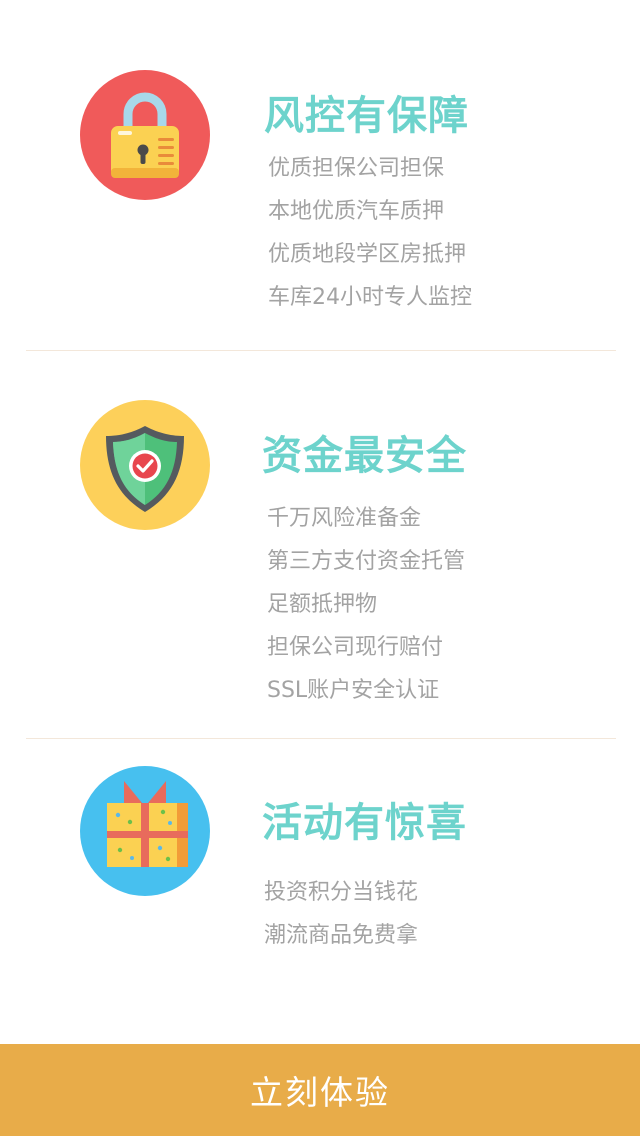  I want to click on list-item: 优质地段学区房抵押, so click(367, 254).